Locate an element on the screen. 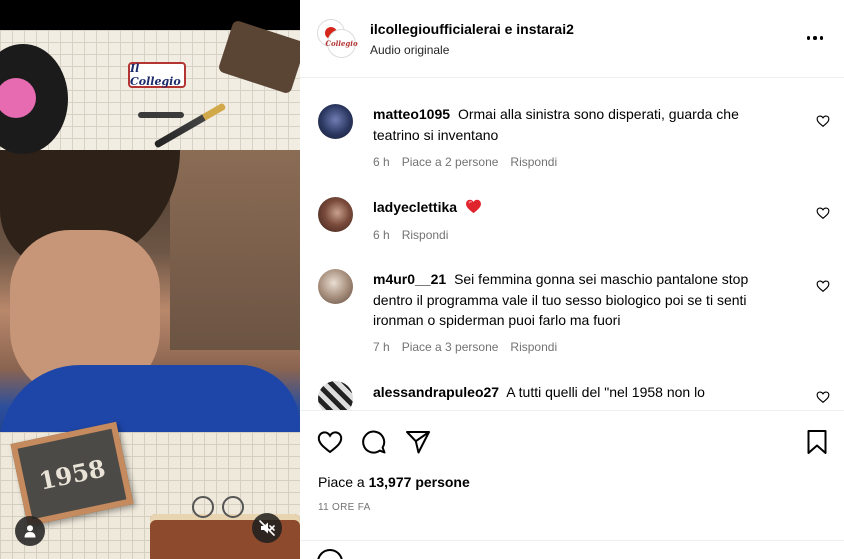  avatar-collegio: Collegio is located at coordinates (341, 43).